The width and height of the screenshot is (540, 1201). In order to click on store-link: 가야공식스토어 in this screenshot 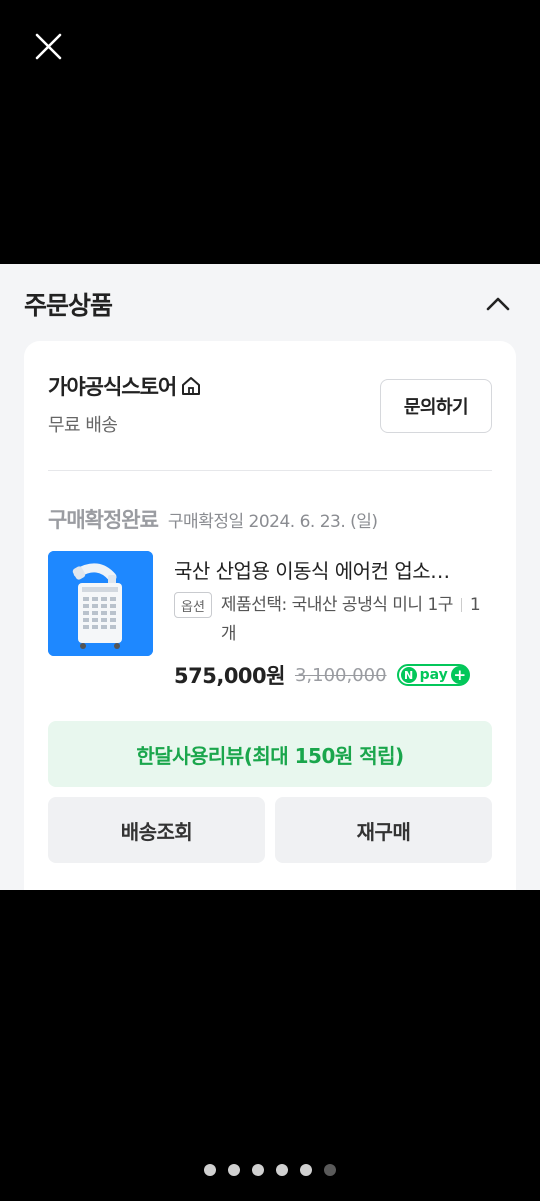, I will do `click(125, 386)`.